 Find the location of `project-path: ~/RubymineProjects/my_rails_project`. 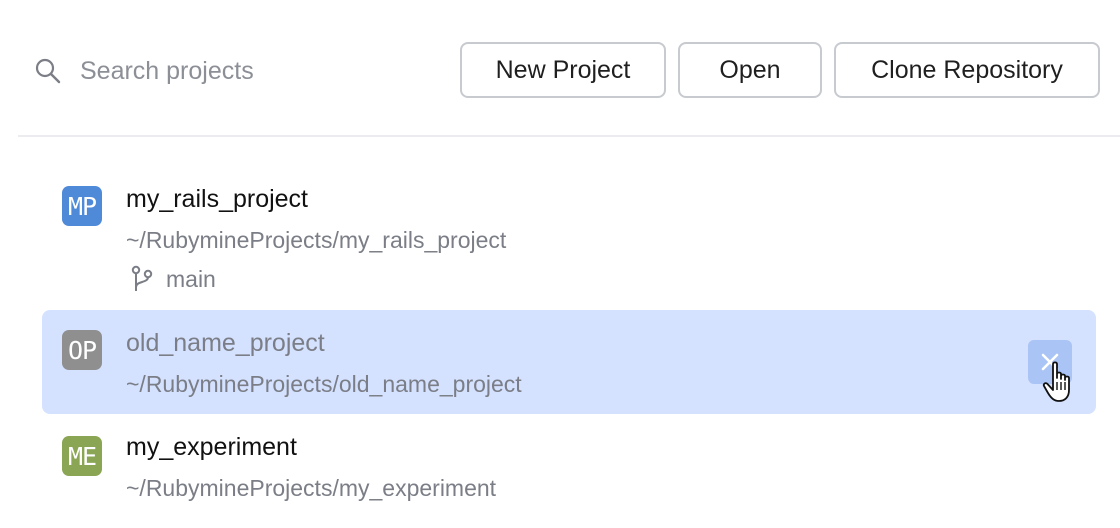

project-path: ~/RubymineProjects/my_rails_project is located at coordinates (316, 240).